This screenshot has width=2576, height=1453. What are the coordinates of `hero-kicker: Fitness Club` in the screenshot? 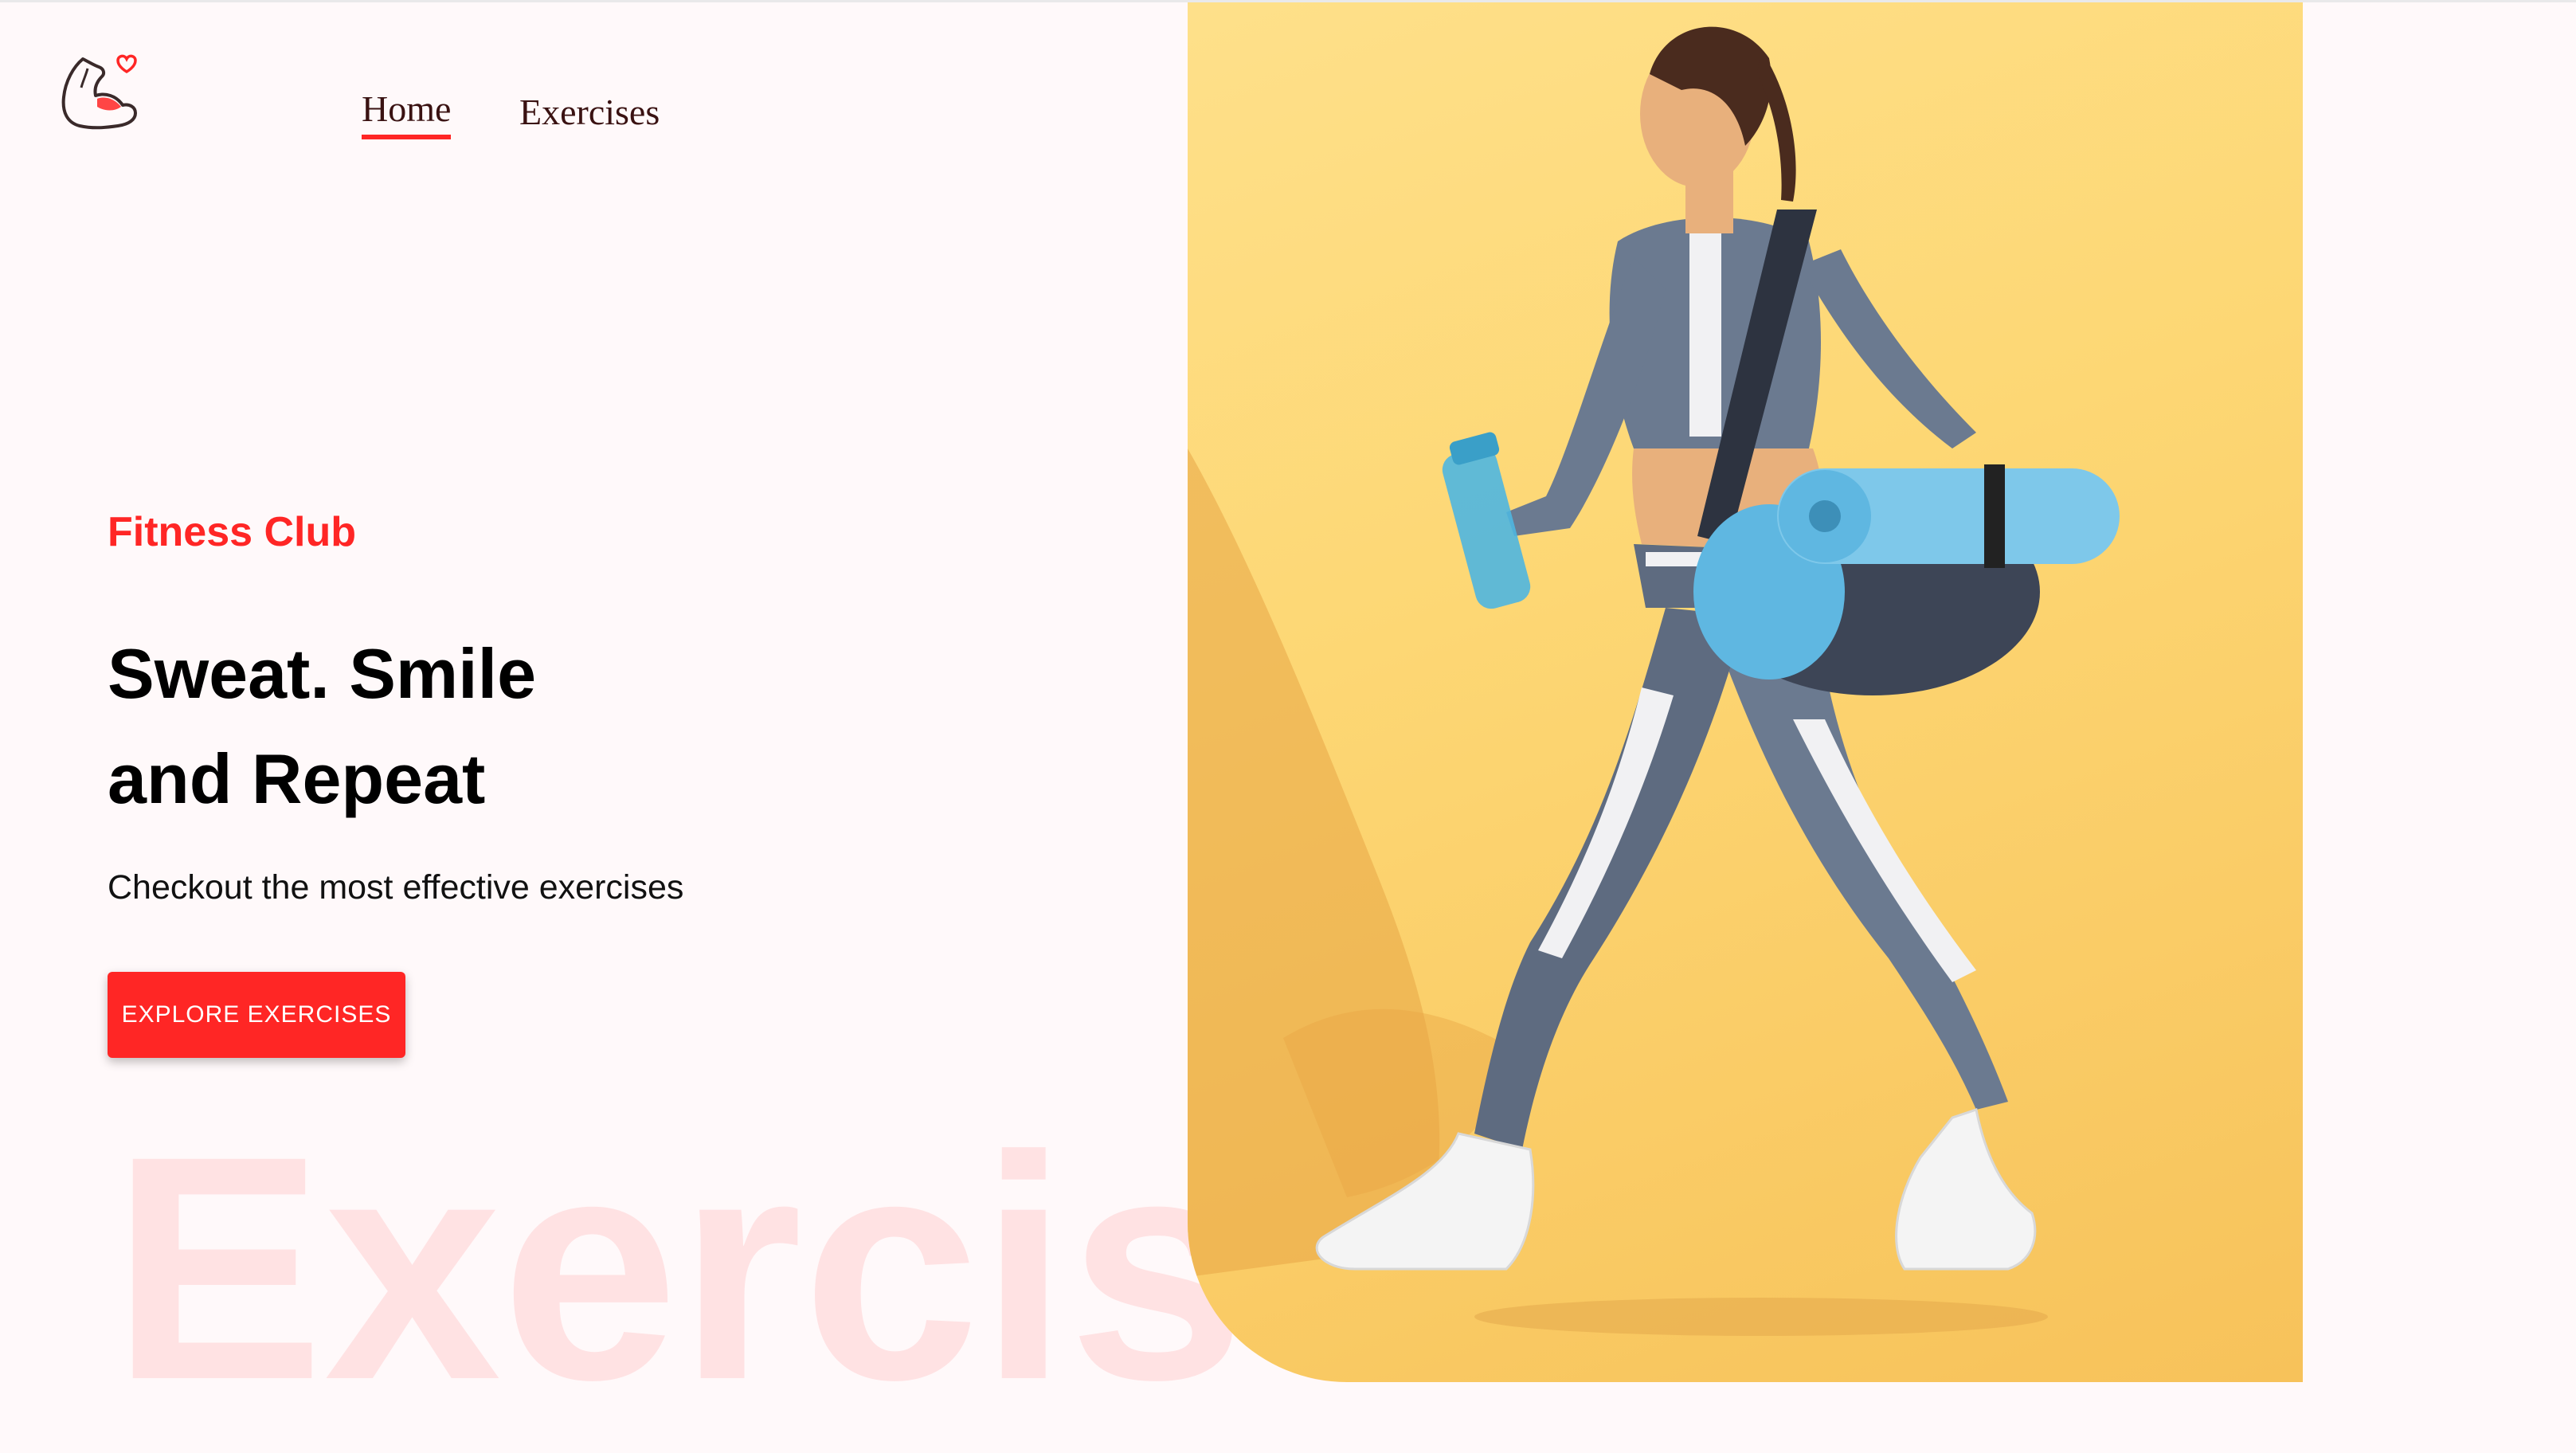 It's located at (232, 532).